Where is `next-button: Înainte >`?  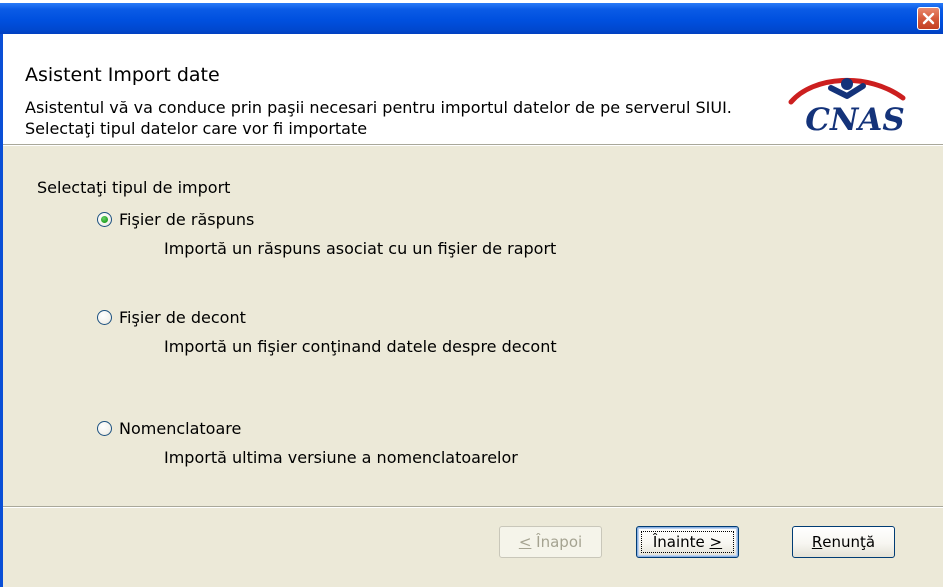
next-button: Înainte > is located at coordinates (687, 542).